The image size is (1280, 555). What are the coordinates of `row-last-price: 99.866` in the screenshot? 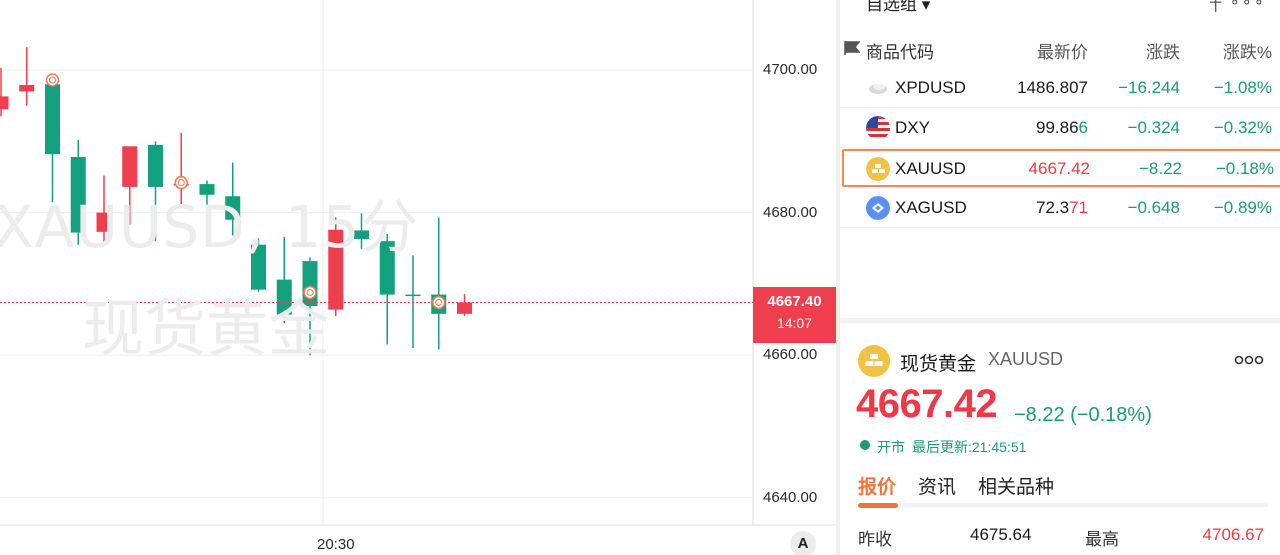 It's located at (1061, 127).